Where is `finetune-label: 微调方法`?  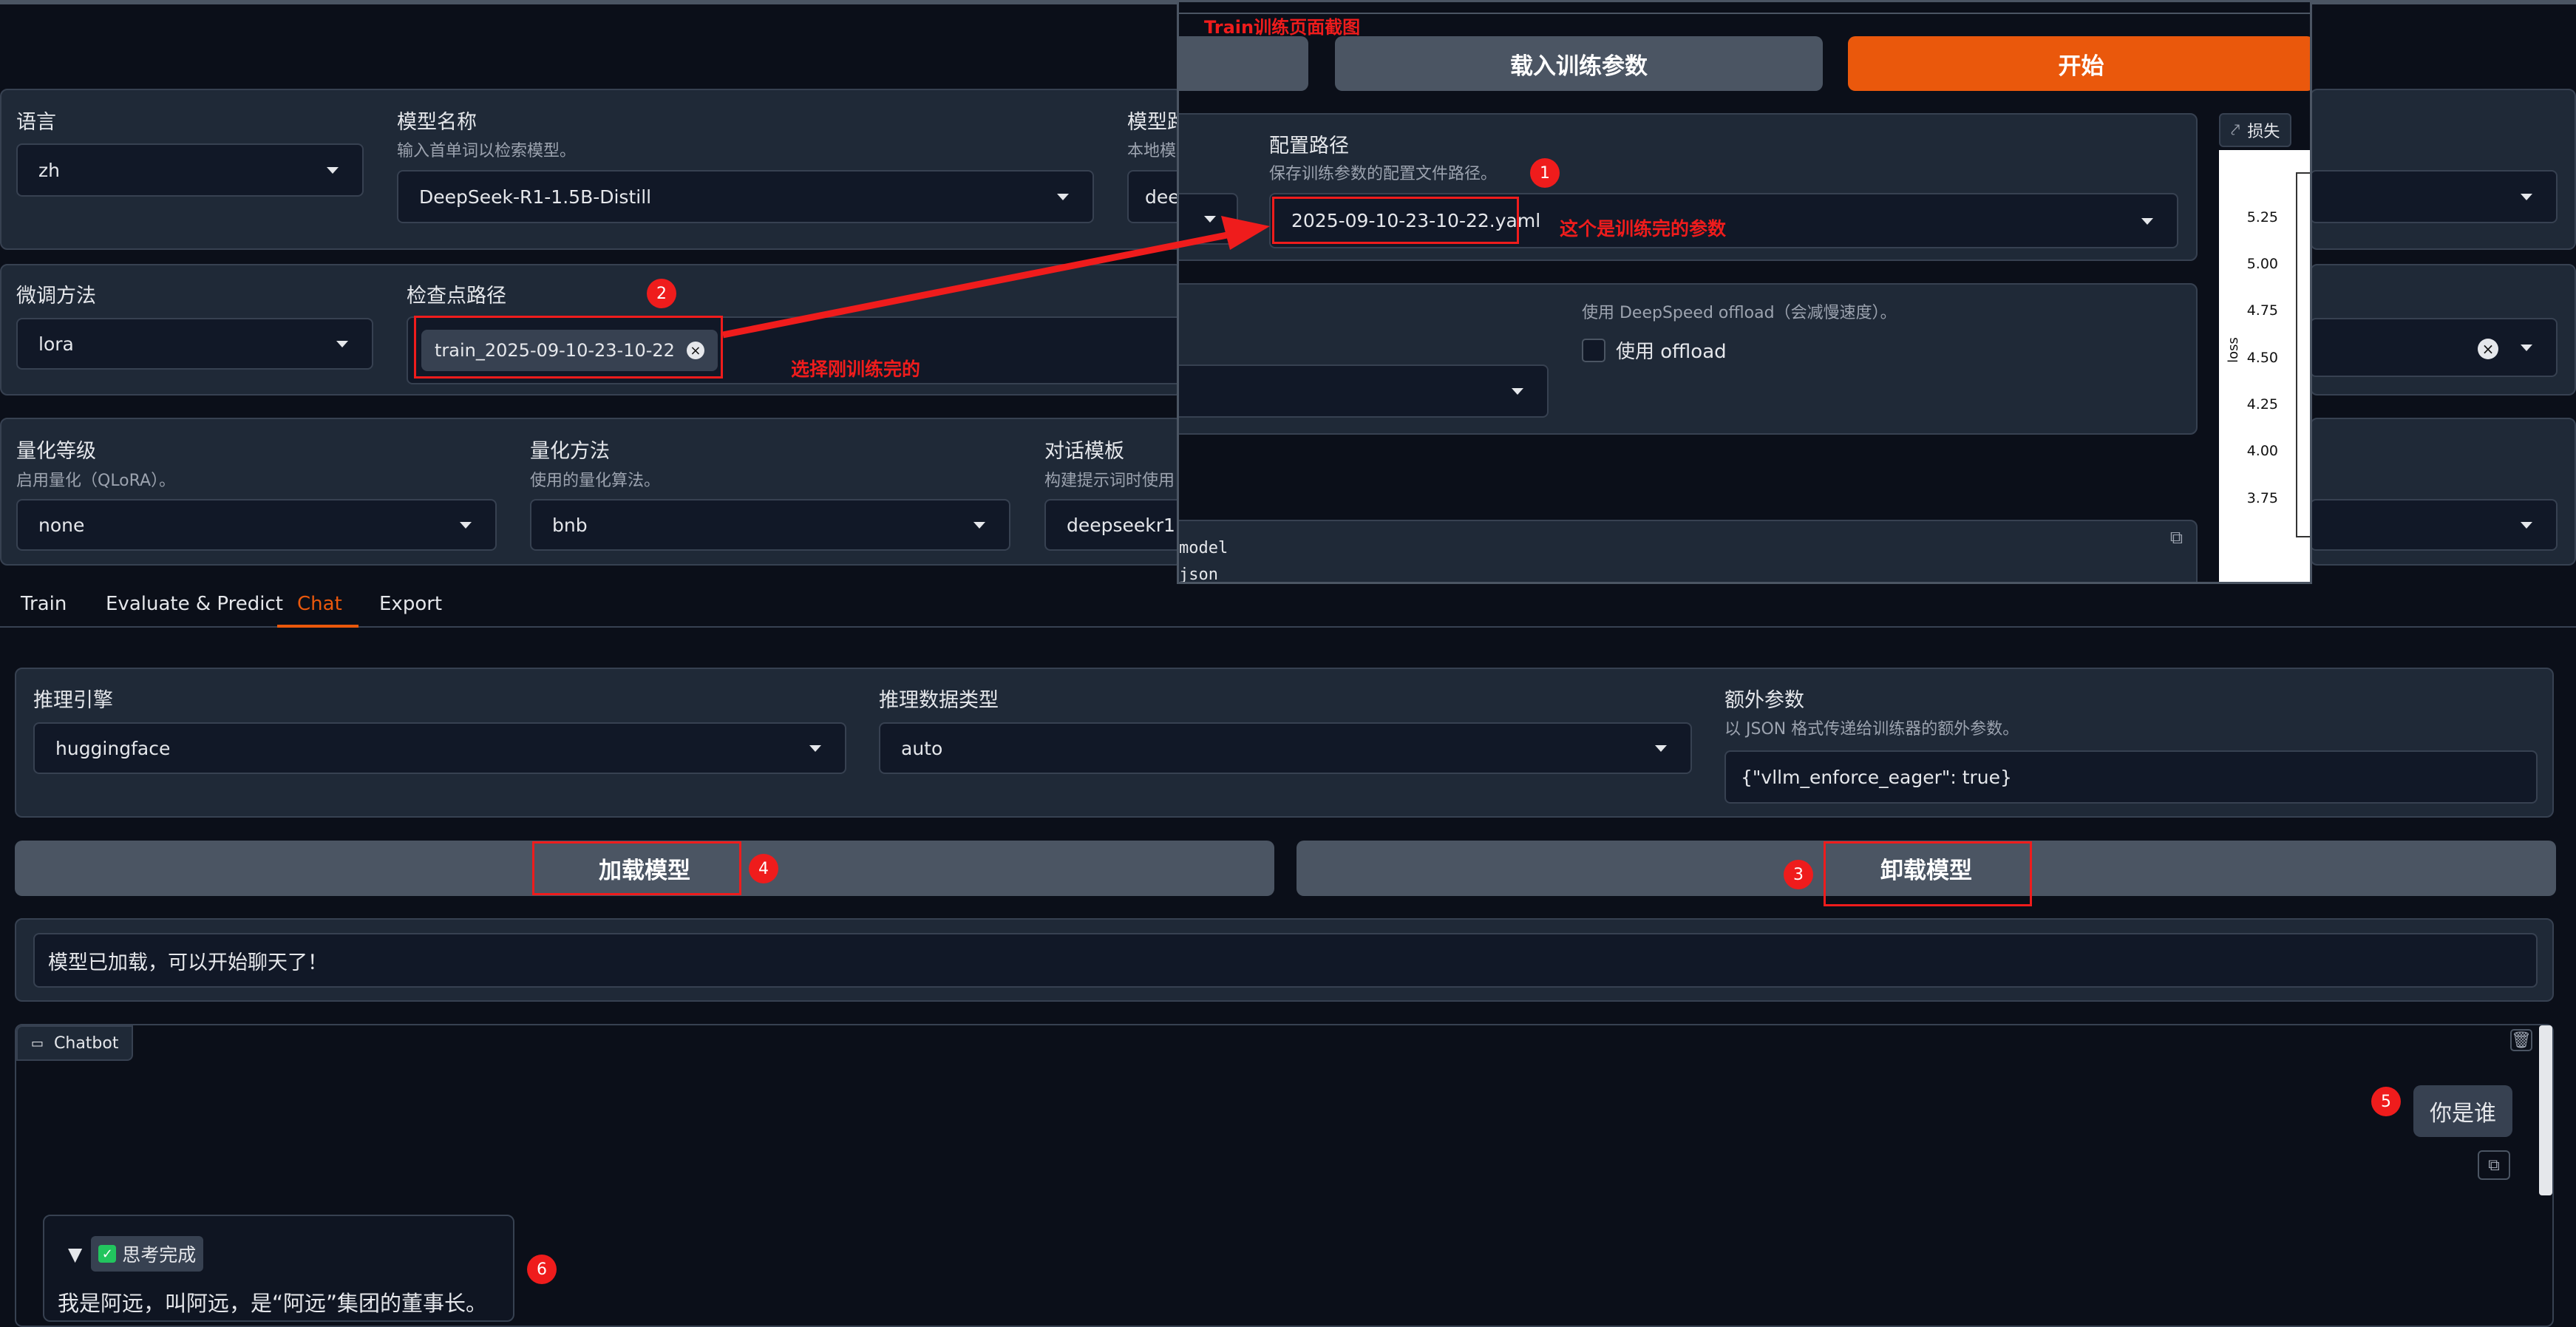 finetune-label: 微调方法 is located at coordinates (56, 296).